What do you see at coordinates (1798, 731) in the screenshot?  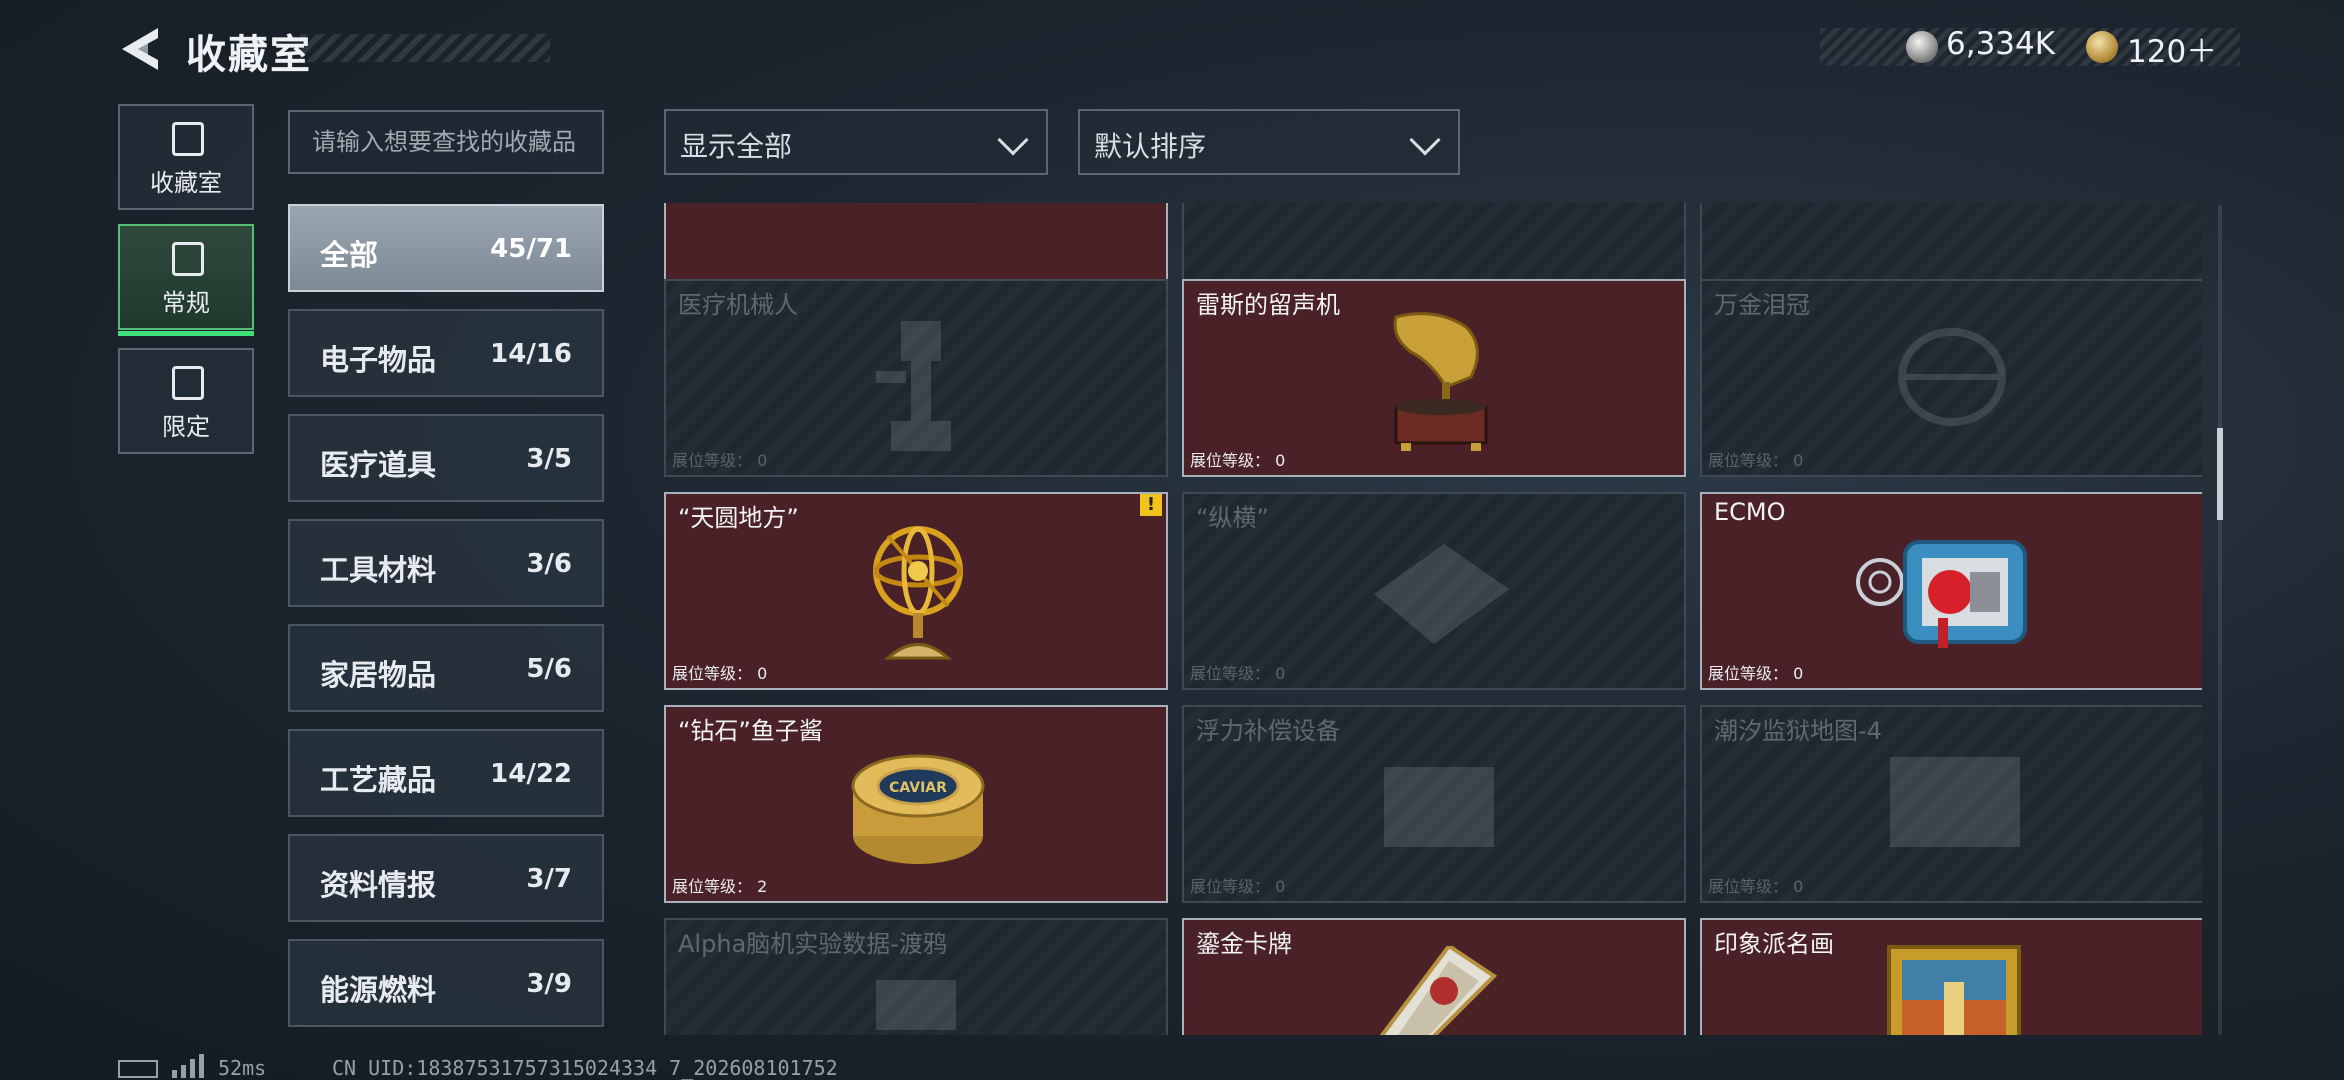 I see `card-name: 潮汐监狱地图-4` at bounding box center [1798, 731].